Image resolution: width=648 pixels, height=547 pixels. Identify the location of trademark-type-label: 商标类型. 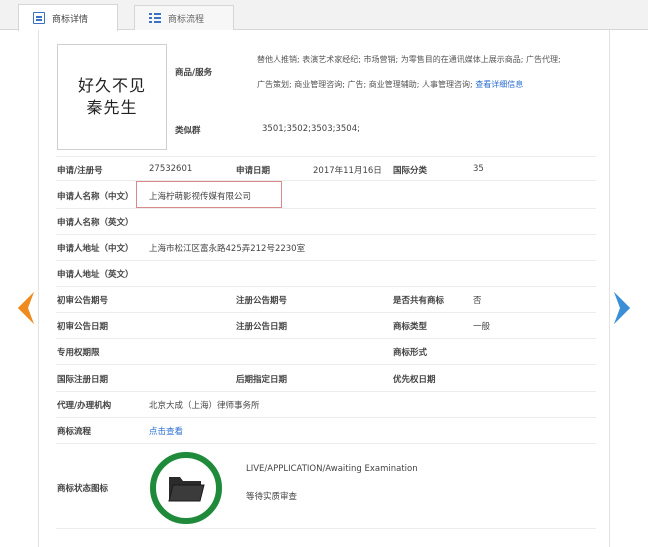
(410, 327).